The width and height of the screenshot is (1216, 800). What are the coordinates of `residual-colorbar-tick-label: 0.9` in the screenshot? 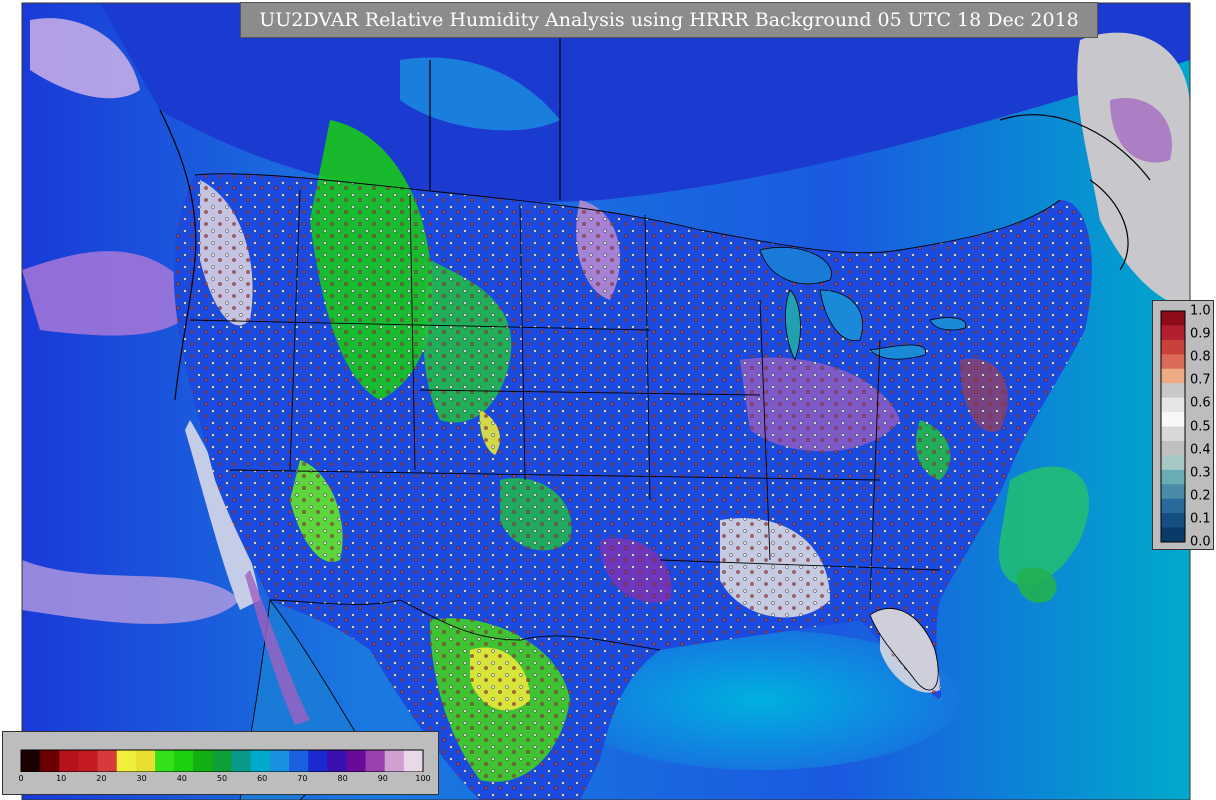 It's located at (1200, 334).